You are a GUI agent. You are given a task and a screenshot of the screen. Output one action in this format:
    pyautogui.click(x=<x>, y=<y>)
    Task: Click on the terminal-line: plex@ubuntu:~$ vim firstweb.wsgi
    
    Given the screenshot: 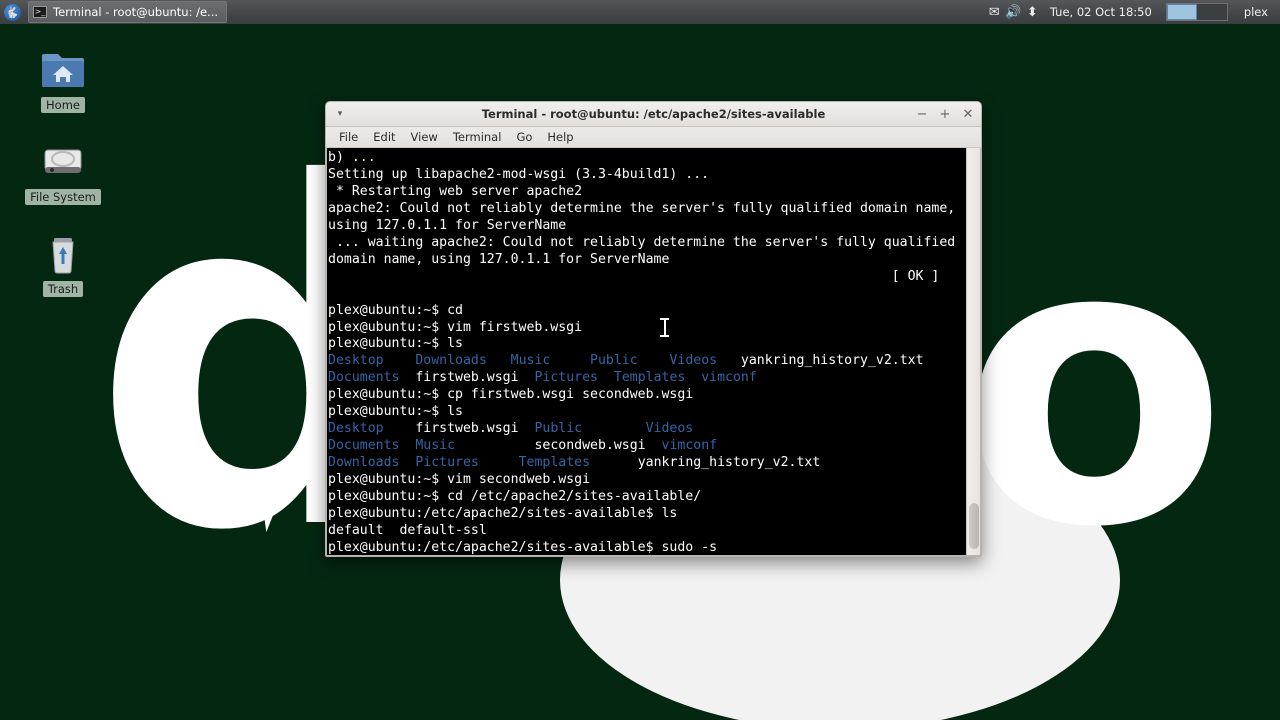 What is the action you would take?
    pyautogui.click(x=647, y=328)
    